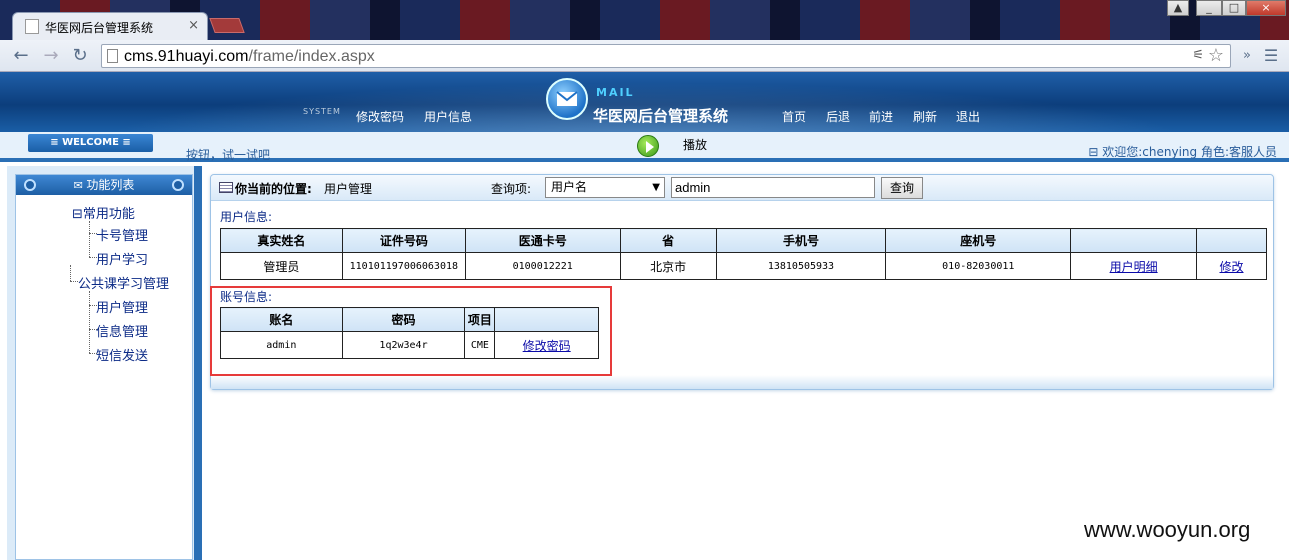  I want to click on column-header: 证件号码, so click(403, 240).